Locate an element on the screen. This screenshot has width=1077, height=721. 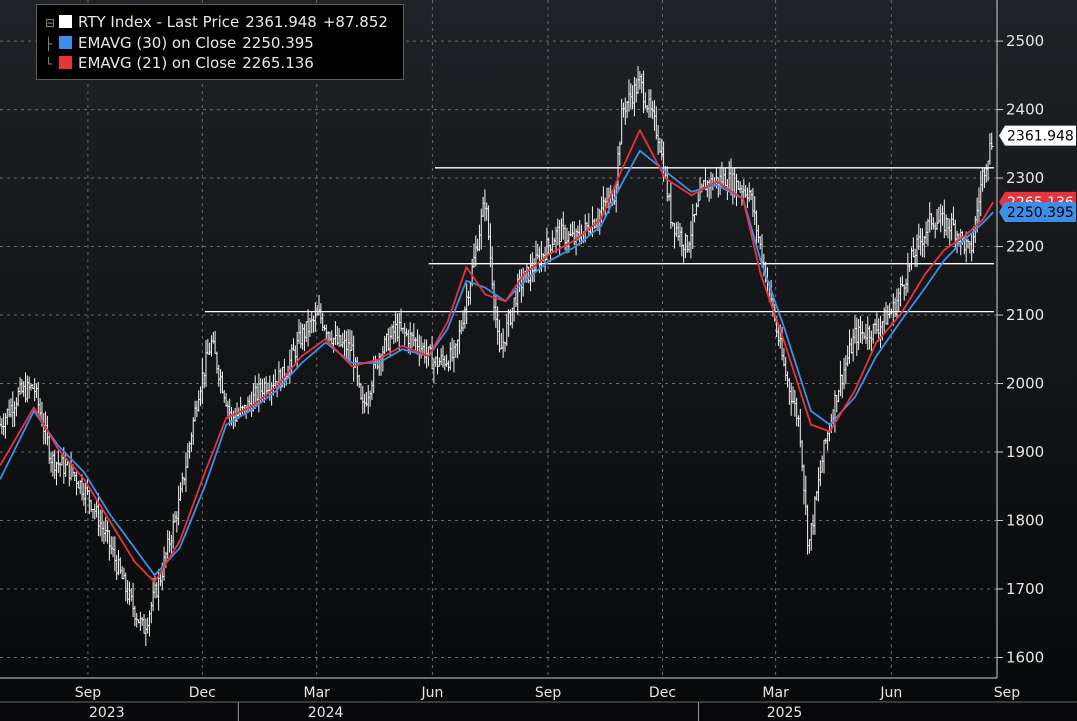
x-year-label: 2023 is located at coordinates (107, 713).